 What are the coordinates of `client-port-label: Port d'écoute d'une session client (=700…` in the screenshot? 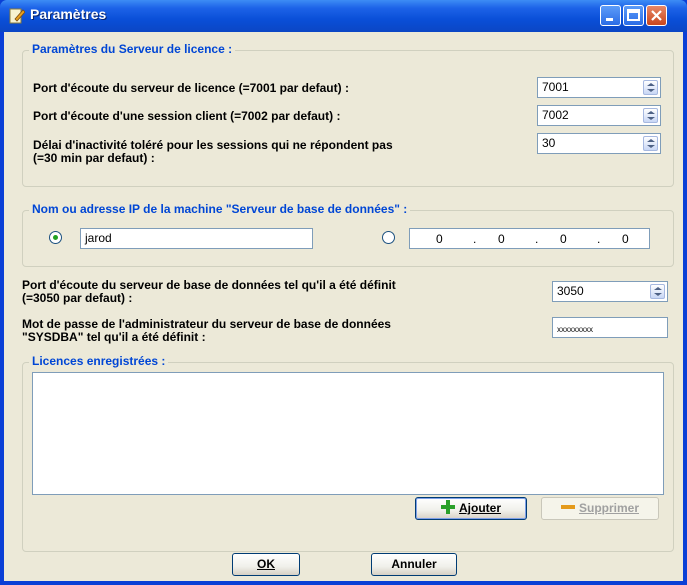 It's located at (187, 116).